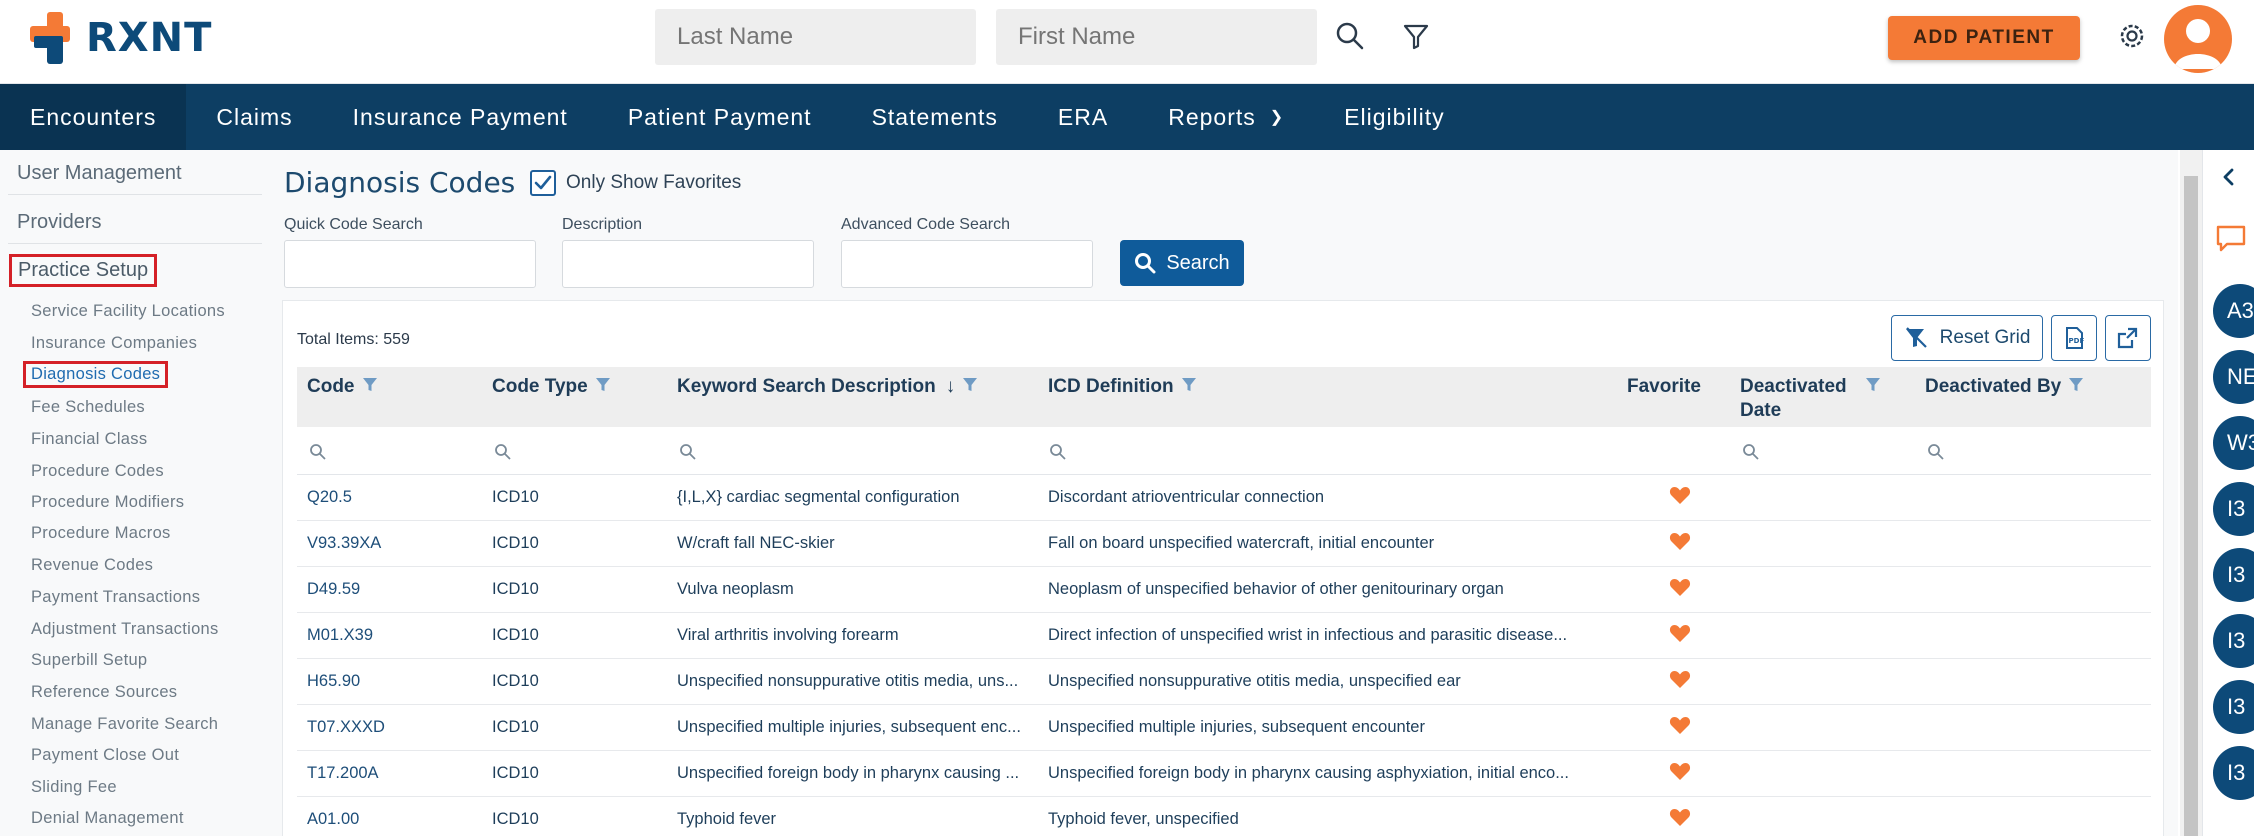 This screenshot has width=2254, height=836. Describe the element at coordinates (2229, 179) in the screenshot. I see `collapse-chevron-icon` at that location.